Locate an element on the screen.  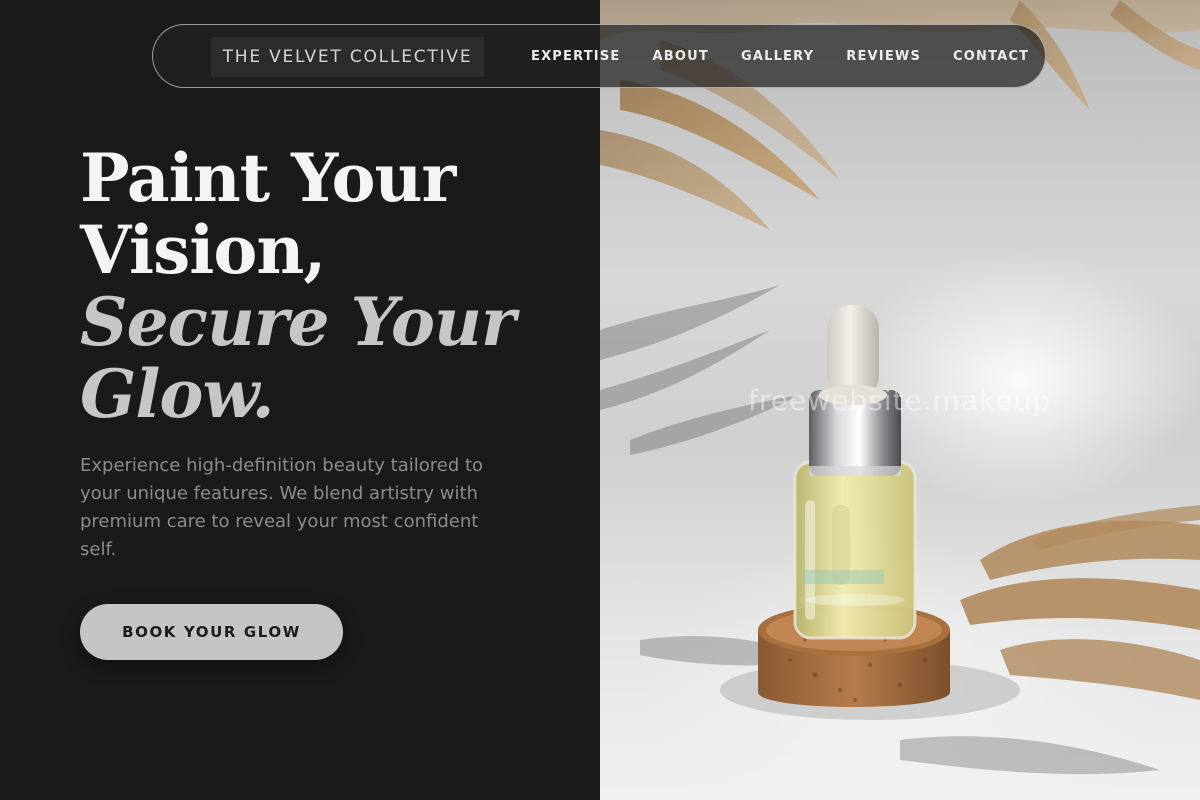
headline-line-1: Paint Your is located at coordinates (268, 178).